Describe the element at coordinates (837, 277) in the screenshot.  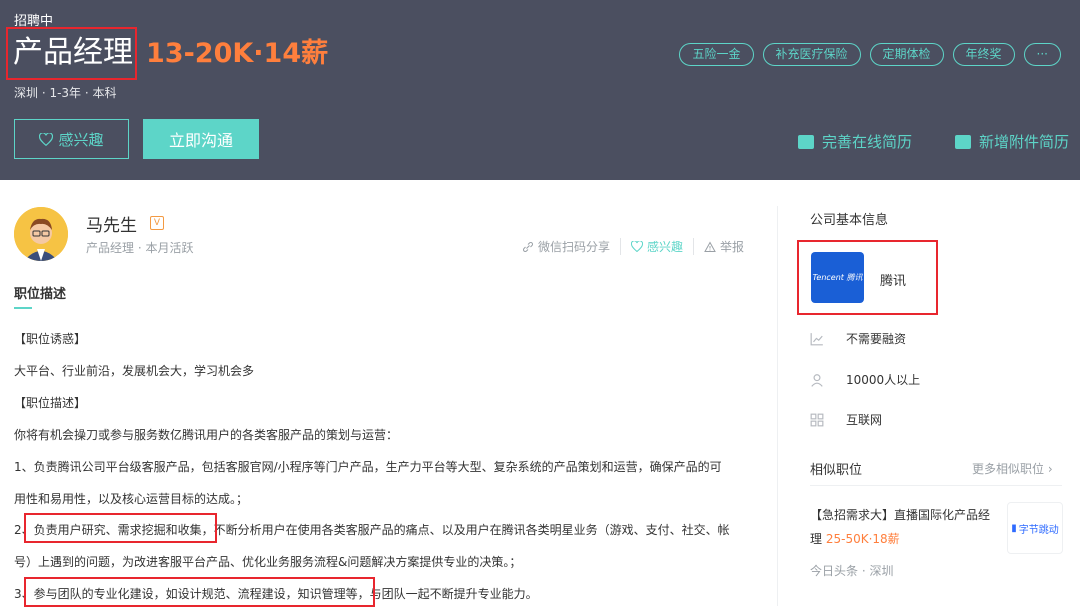
I see `company-logo: Tencent 腾讯` at that location.